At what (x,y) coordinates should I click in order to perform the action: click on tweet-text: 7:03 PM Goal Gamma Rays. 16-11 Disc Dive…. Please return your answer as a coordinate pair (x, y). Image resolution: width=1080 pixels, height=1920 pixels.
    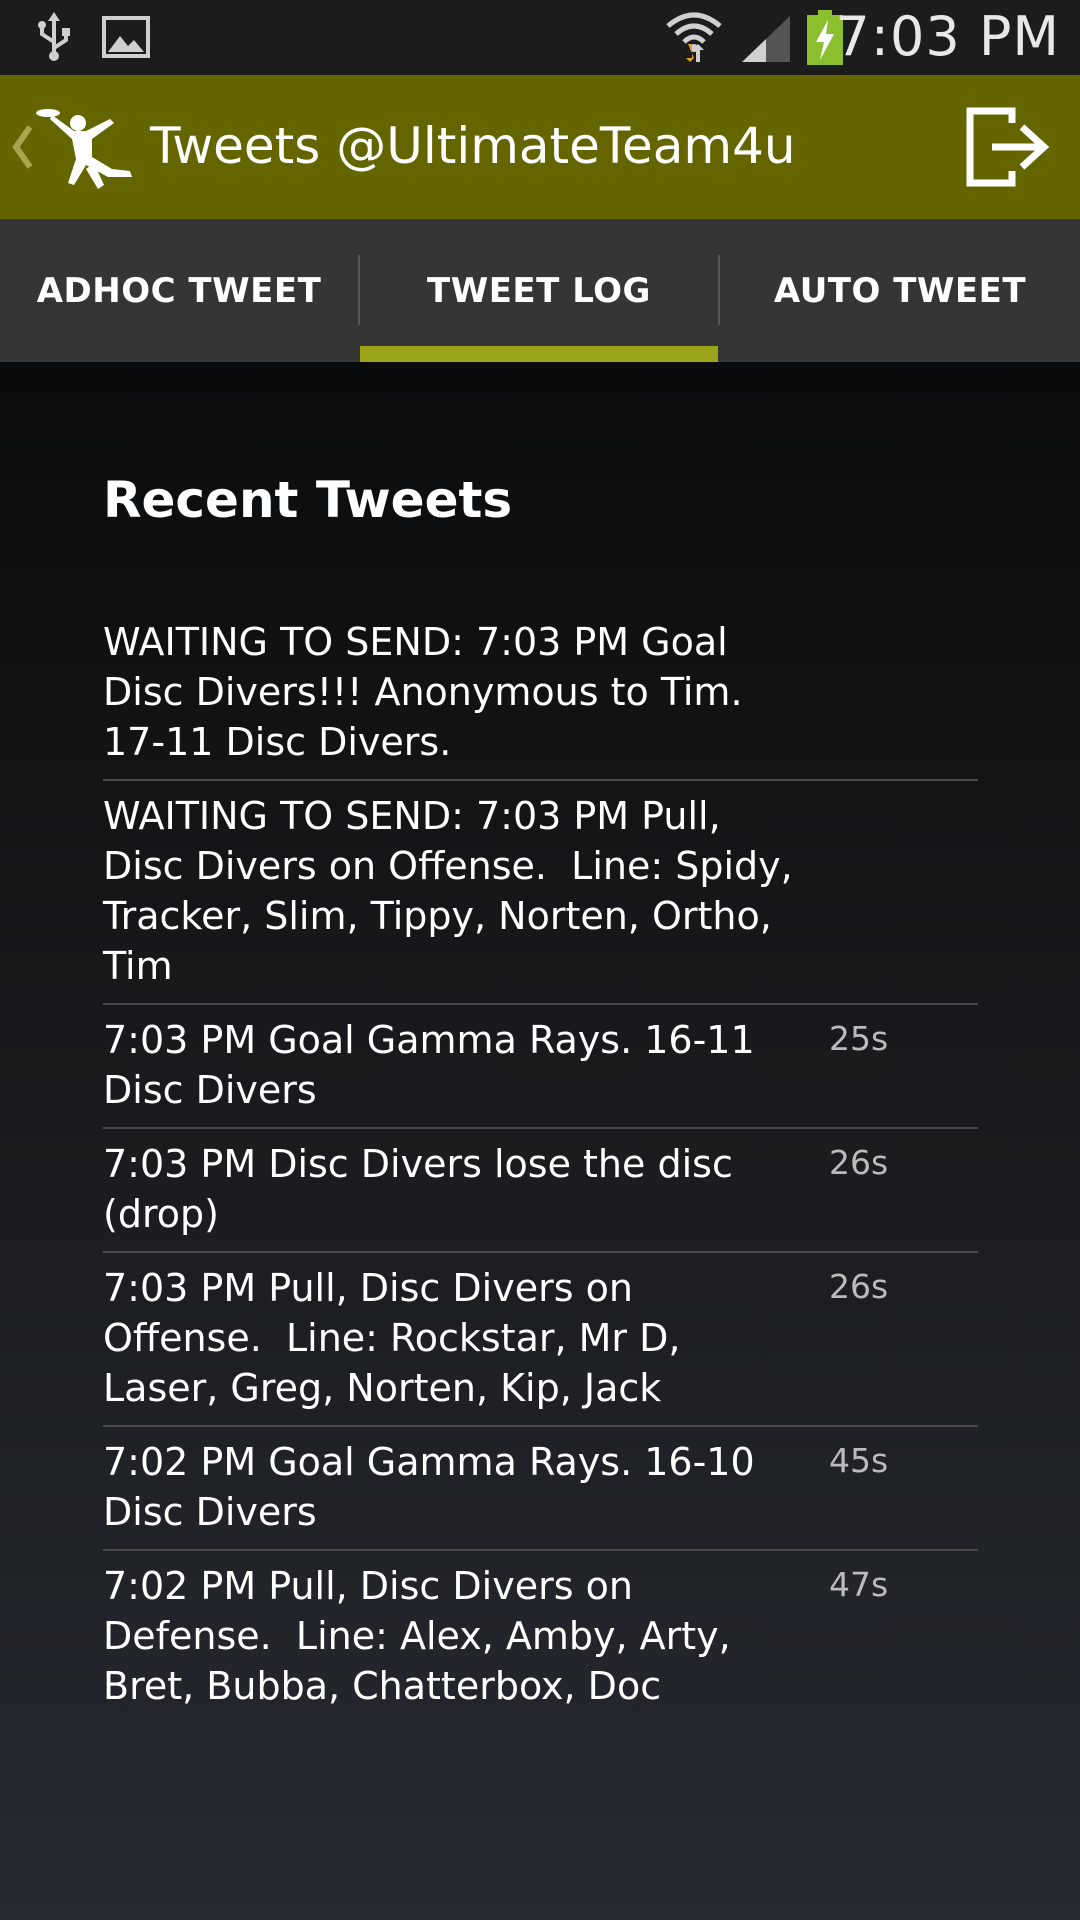
    Looking at the image, I should click on (435, 1065).